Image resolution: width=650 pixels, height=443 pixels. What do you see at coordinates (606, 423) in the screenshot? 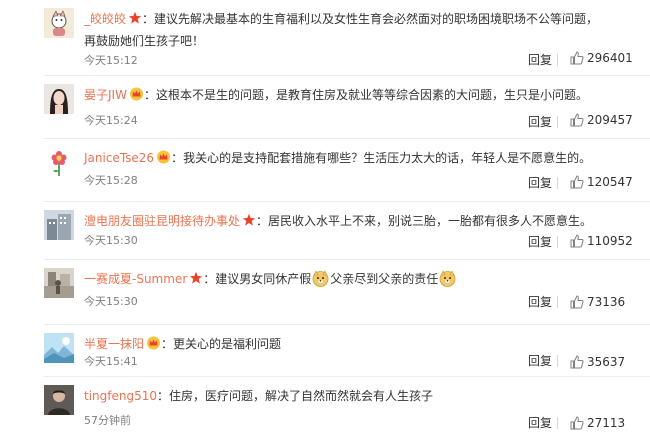
I see `like-count: 27113` at bounding box center [606, 423].